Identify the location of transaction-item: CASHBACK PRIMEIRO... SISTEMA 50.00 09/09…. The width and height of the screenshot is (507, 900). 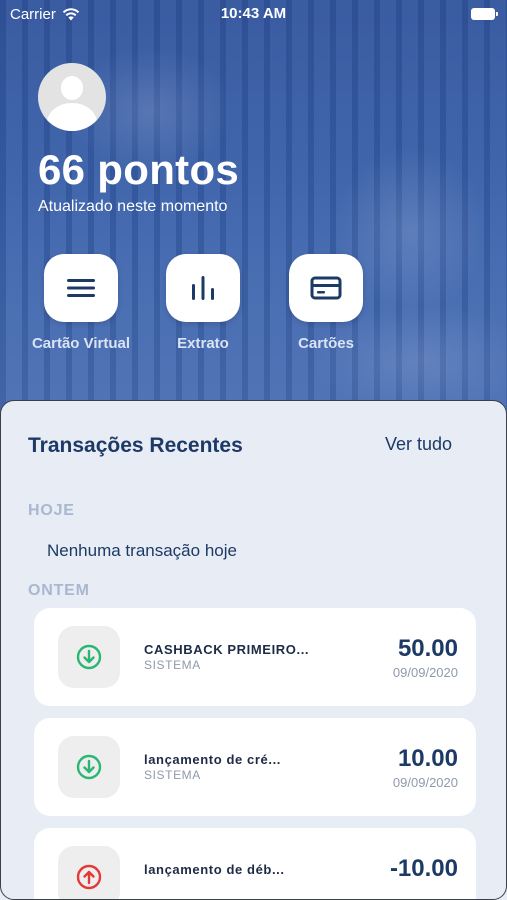
(255, 657).